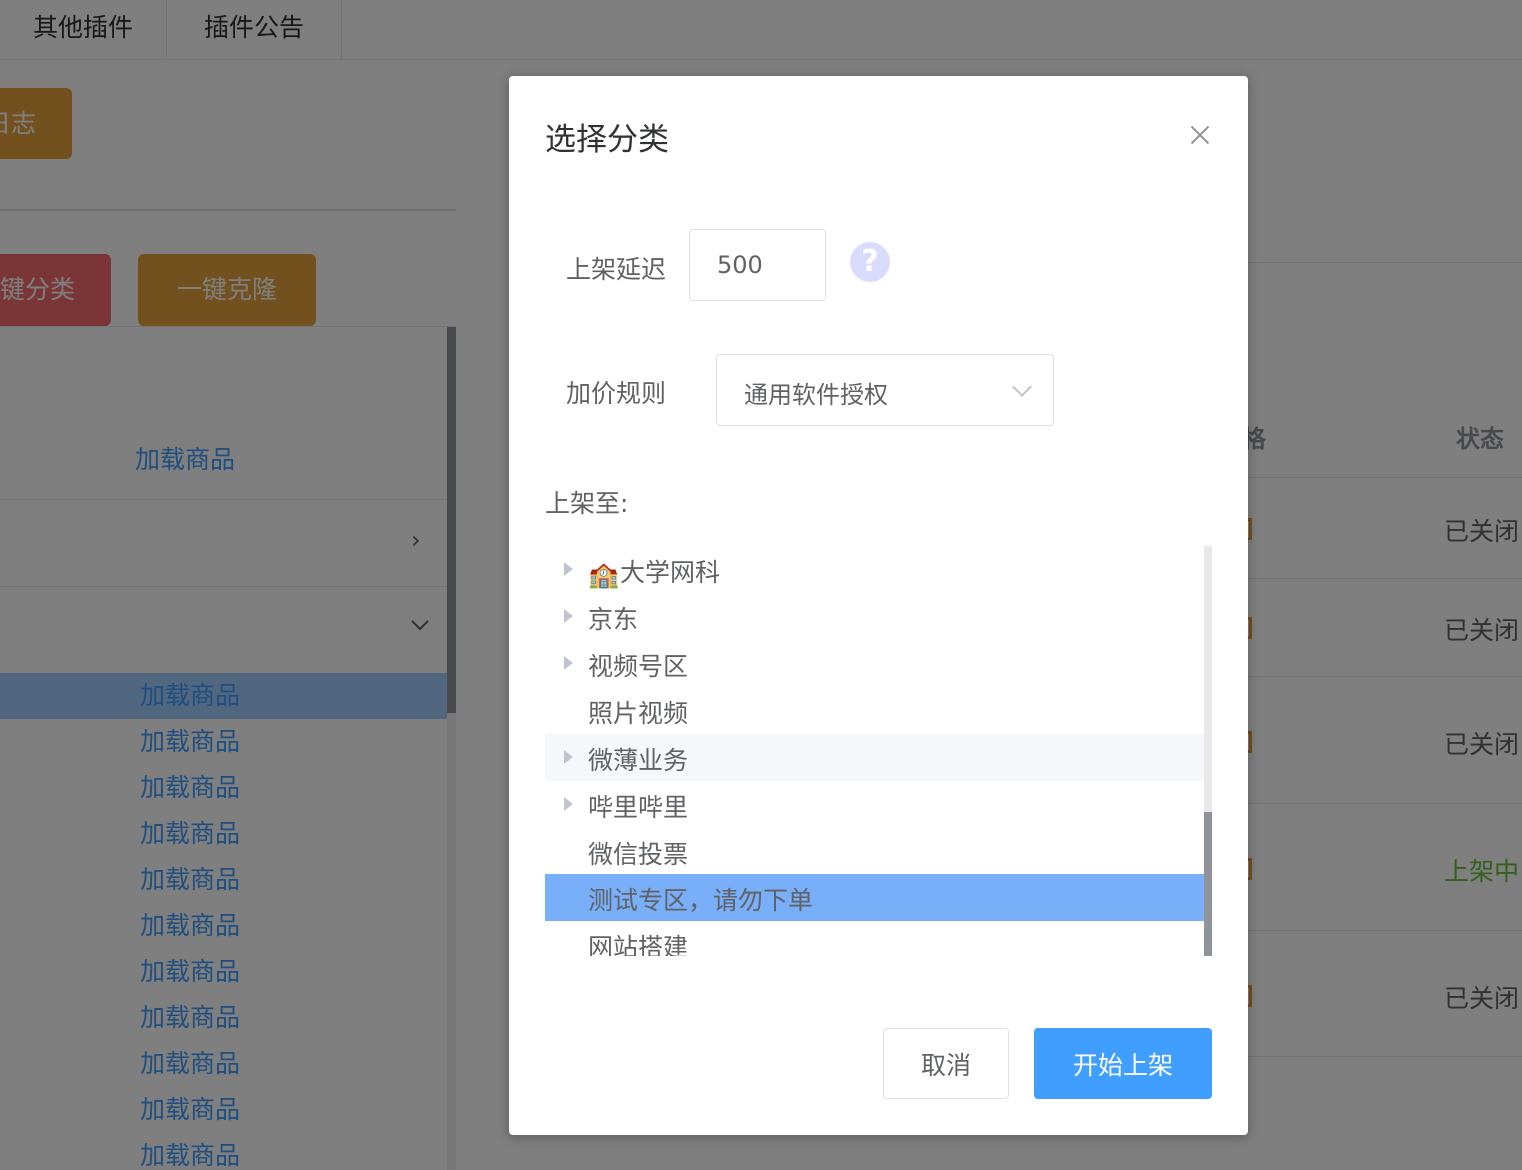 The width and height of the screenshot is (1522, 1170). Describe the element at coordinates (1200, 135) in the screenshot. I see `close-icon` at that location.